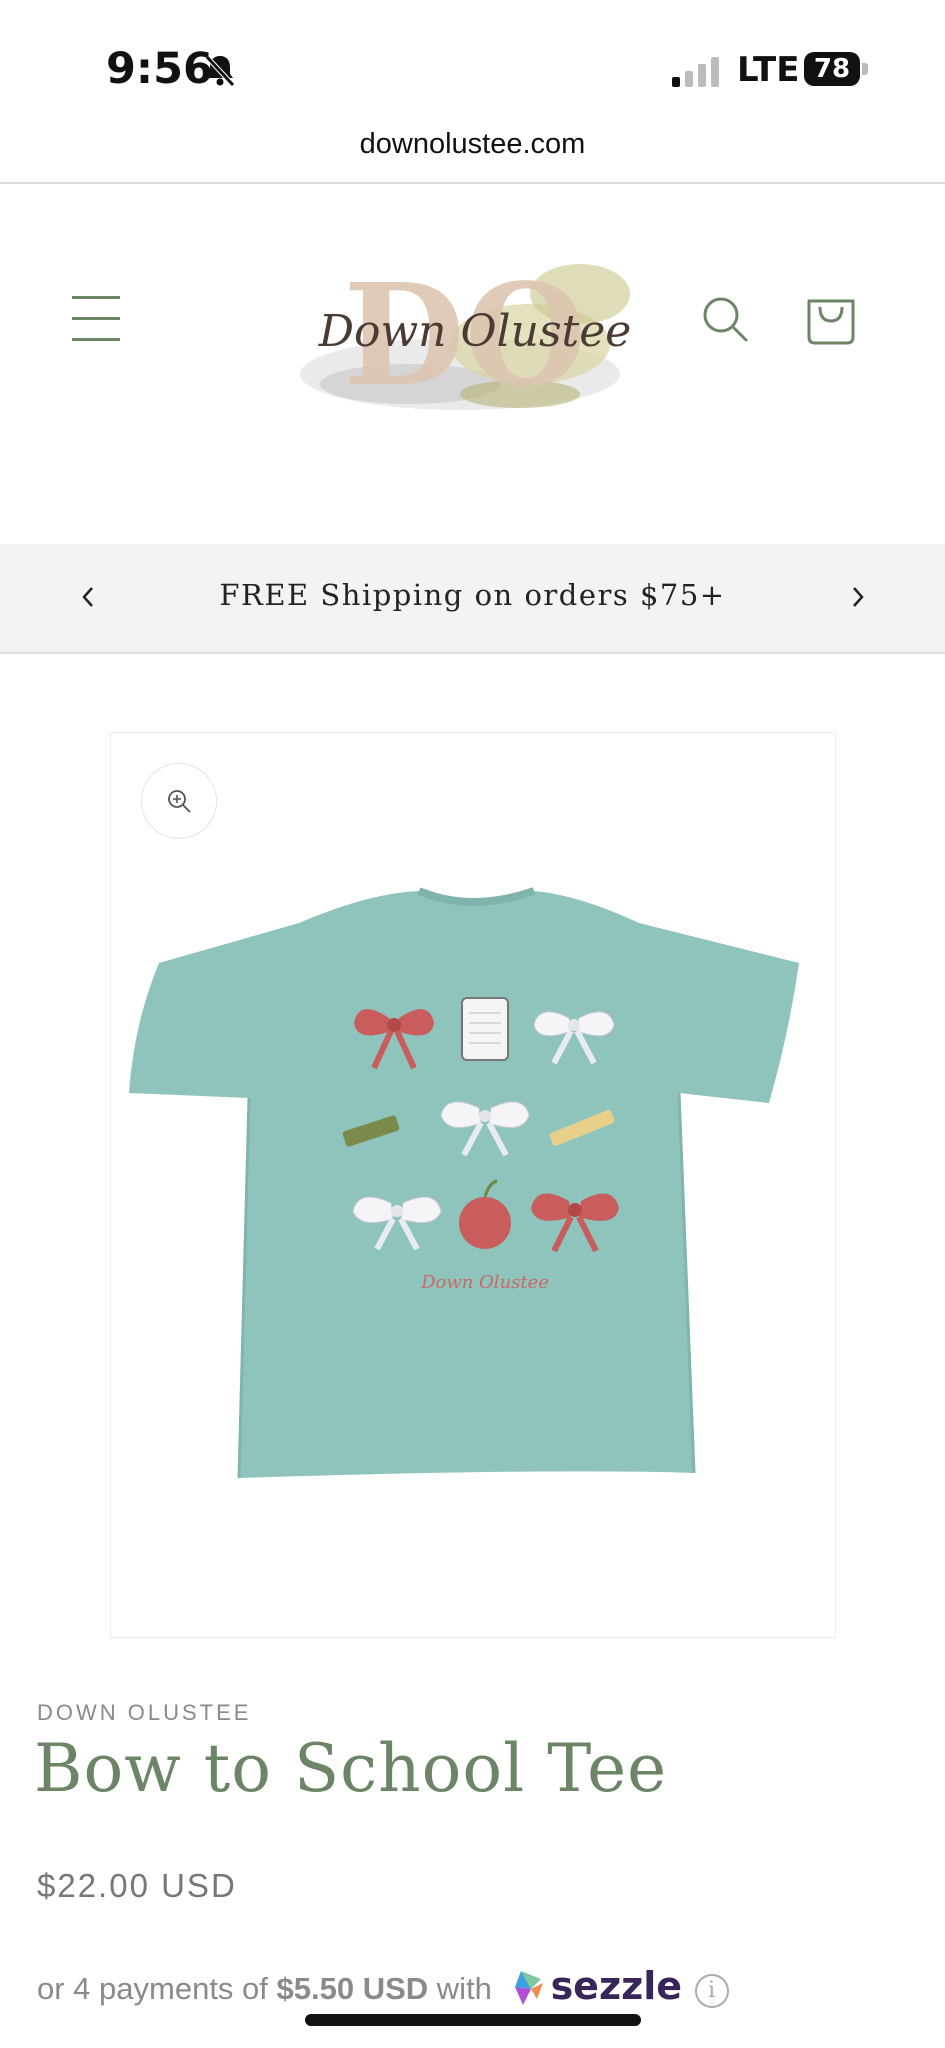 Image resolution: width=945 pixels, height=2048 pixels. Describe the element at coordinates (152, 1988) in the screenshot. I see `installments-prefix: or 4 payments of` at that location.